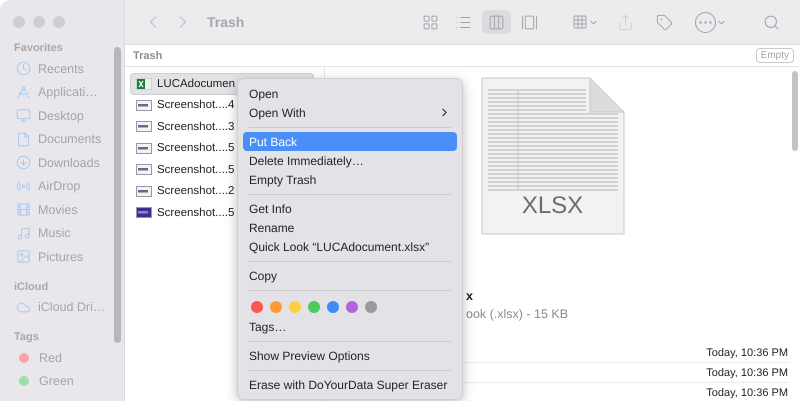 The image size is (800, 401). Describe the element at coordinates (26, 337) in the screenshot. I see `sidebar-section-title: Tags` at that location.